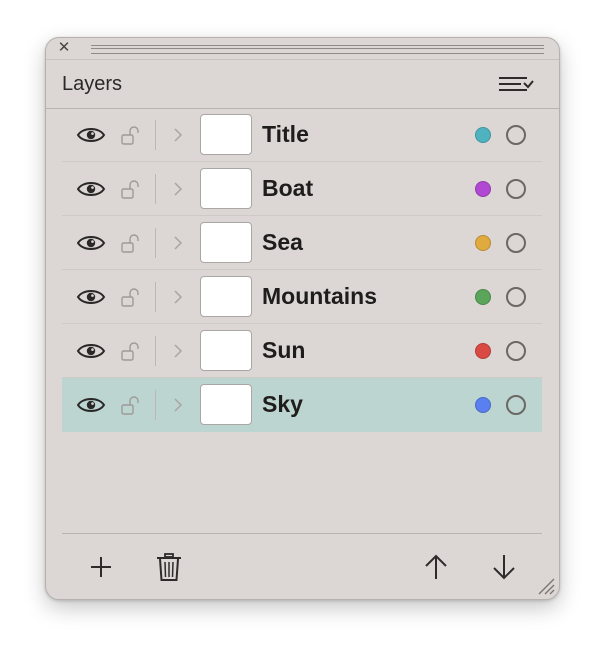  I want to click on panel-titlebar: ✕, so click(302, 48).